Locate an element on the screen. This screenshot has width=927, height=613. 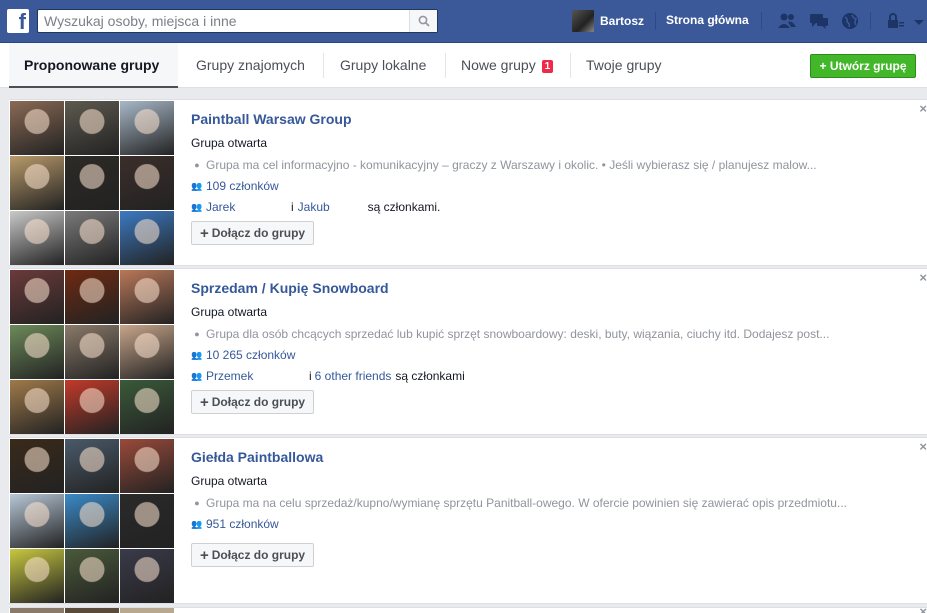
tab-label: Grupy znajomych is located at coordinates (250, 65).